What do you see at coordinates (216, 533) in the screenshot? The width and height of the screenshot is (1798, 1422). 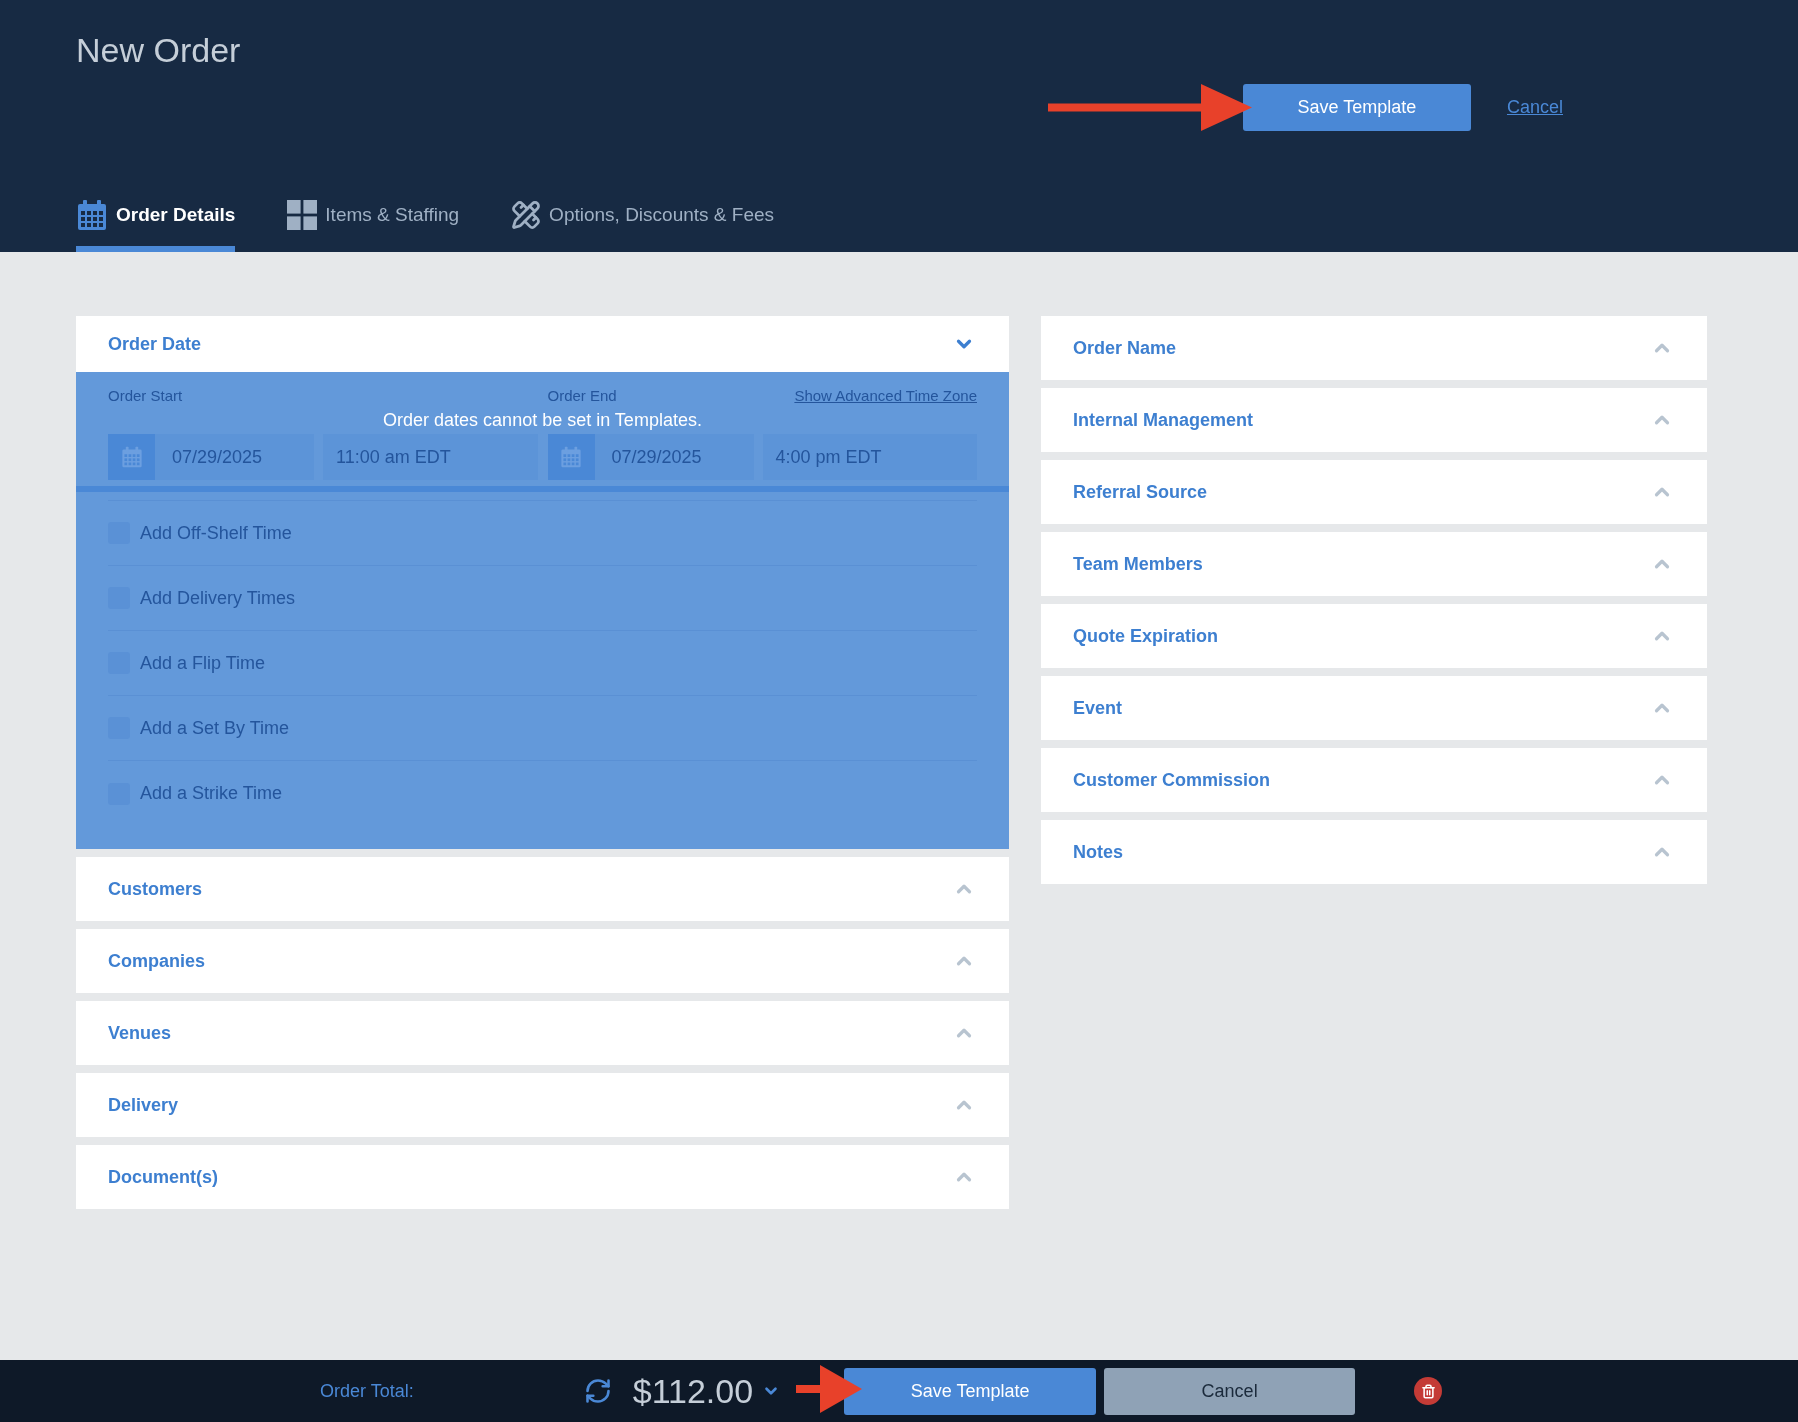 I see `option-label: Add Off-Shelf Time` at bounding box center [216, 533].